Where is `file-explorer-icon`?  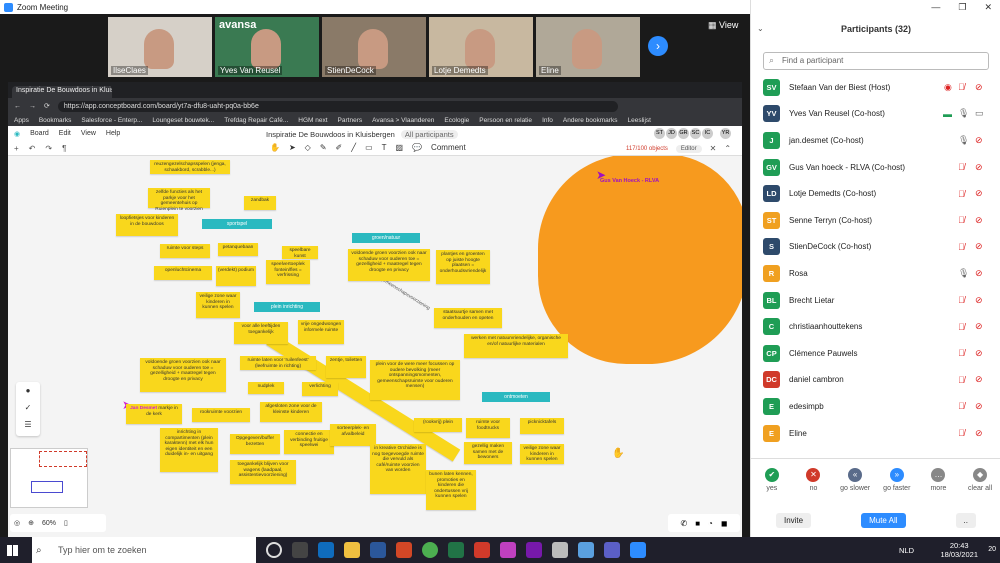
file-explorer-icon is located at coordinates (352, 550).